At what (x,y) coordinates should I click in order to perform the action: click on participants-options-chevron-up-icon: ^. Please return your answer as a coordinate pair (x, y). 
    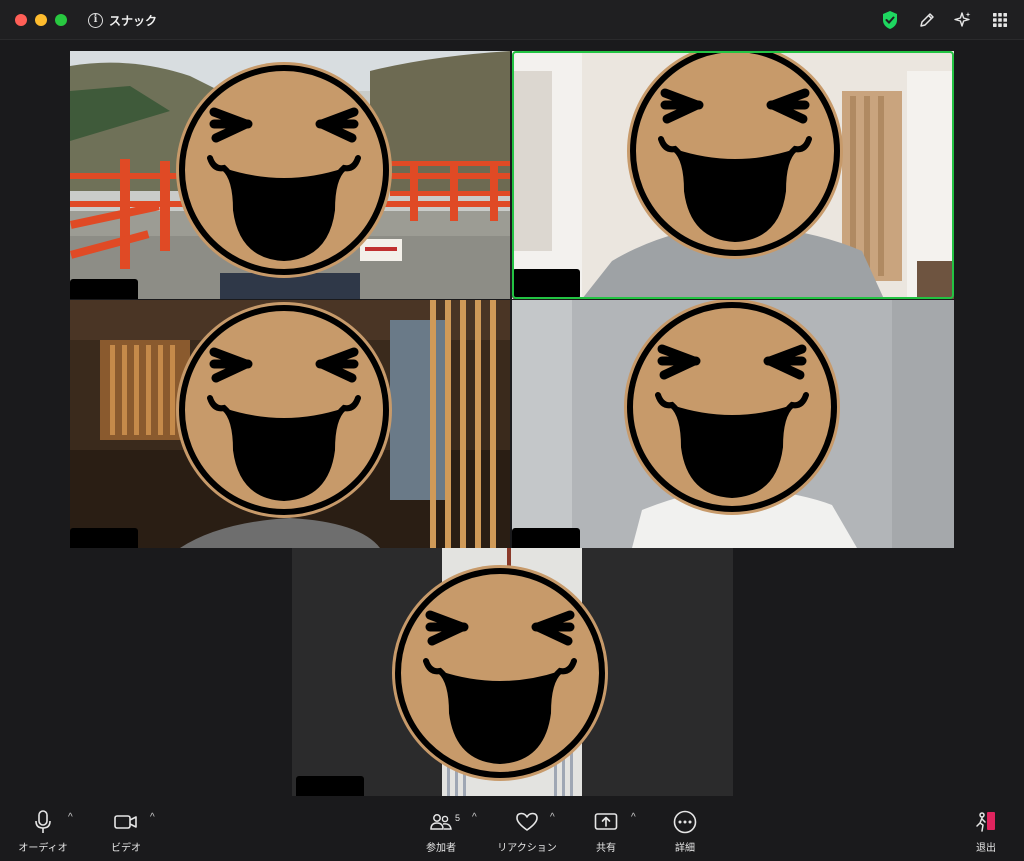
    Looking at the image, I should click on (474, 817).